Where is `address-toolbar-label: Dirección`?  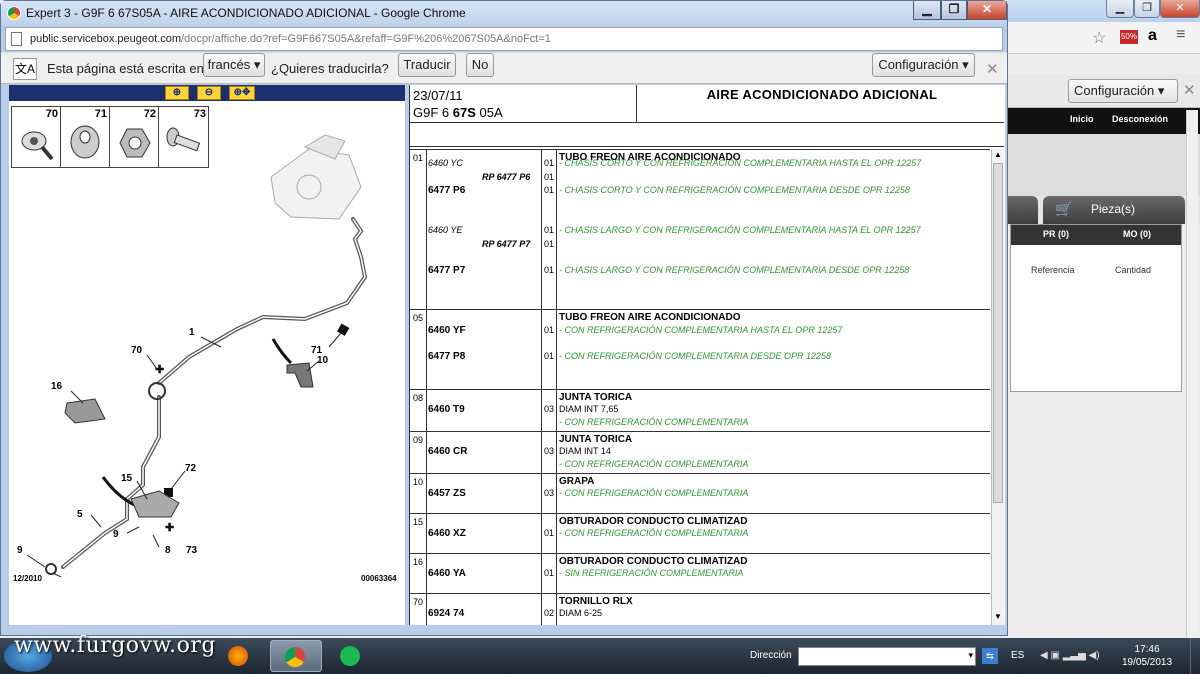
address-toolbar-label: Dirección is located at coordinates (771, 655).